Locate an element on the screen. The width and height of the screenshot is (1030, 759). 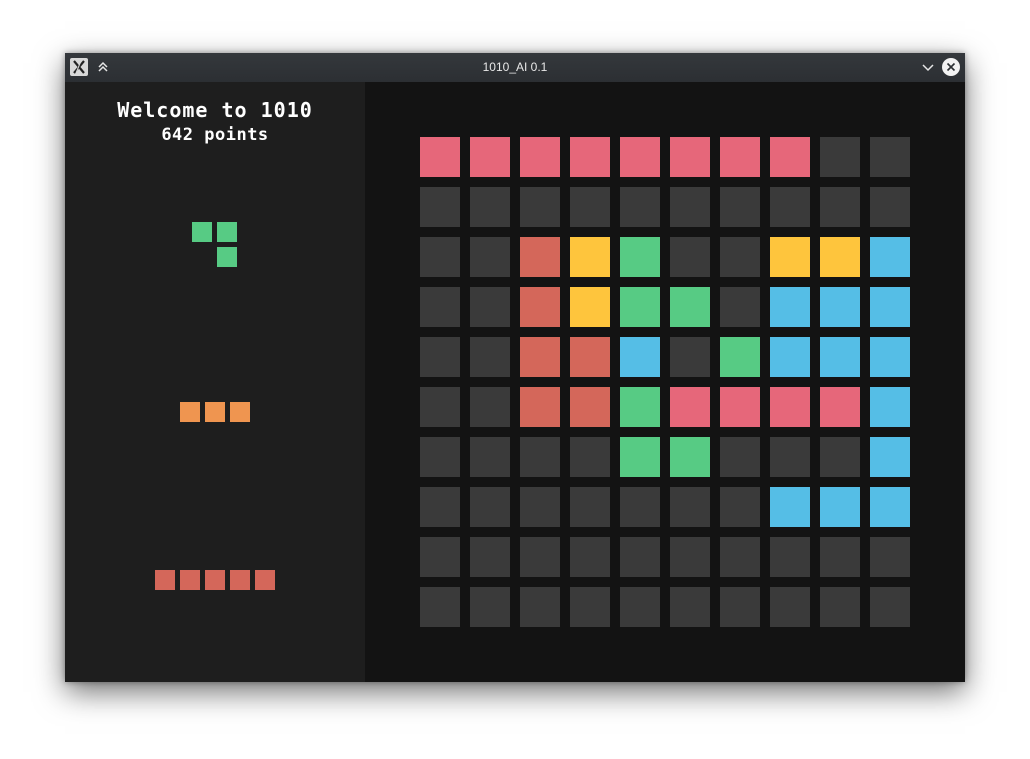
title-bar: 1010_AI 0.1 is located at coordinates (515, 67).